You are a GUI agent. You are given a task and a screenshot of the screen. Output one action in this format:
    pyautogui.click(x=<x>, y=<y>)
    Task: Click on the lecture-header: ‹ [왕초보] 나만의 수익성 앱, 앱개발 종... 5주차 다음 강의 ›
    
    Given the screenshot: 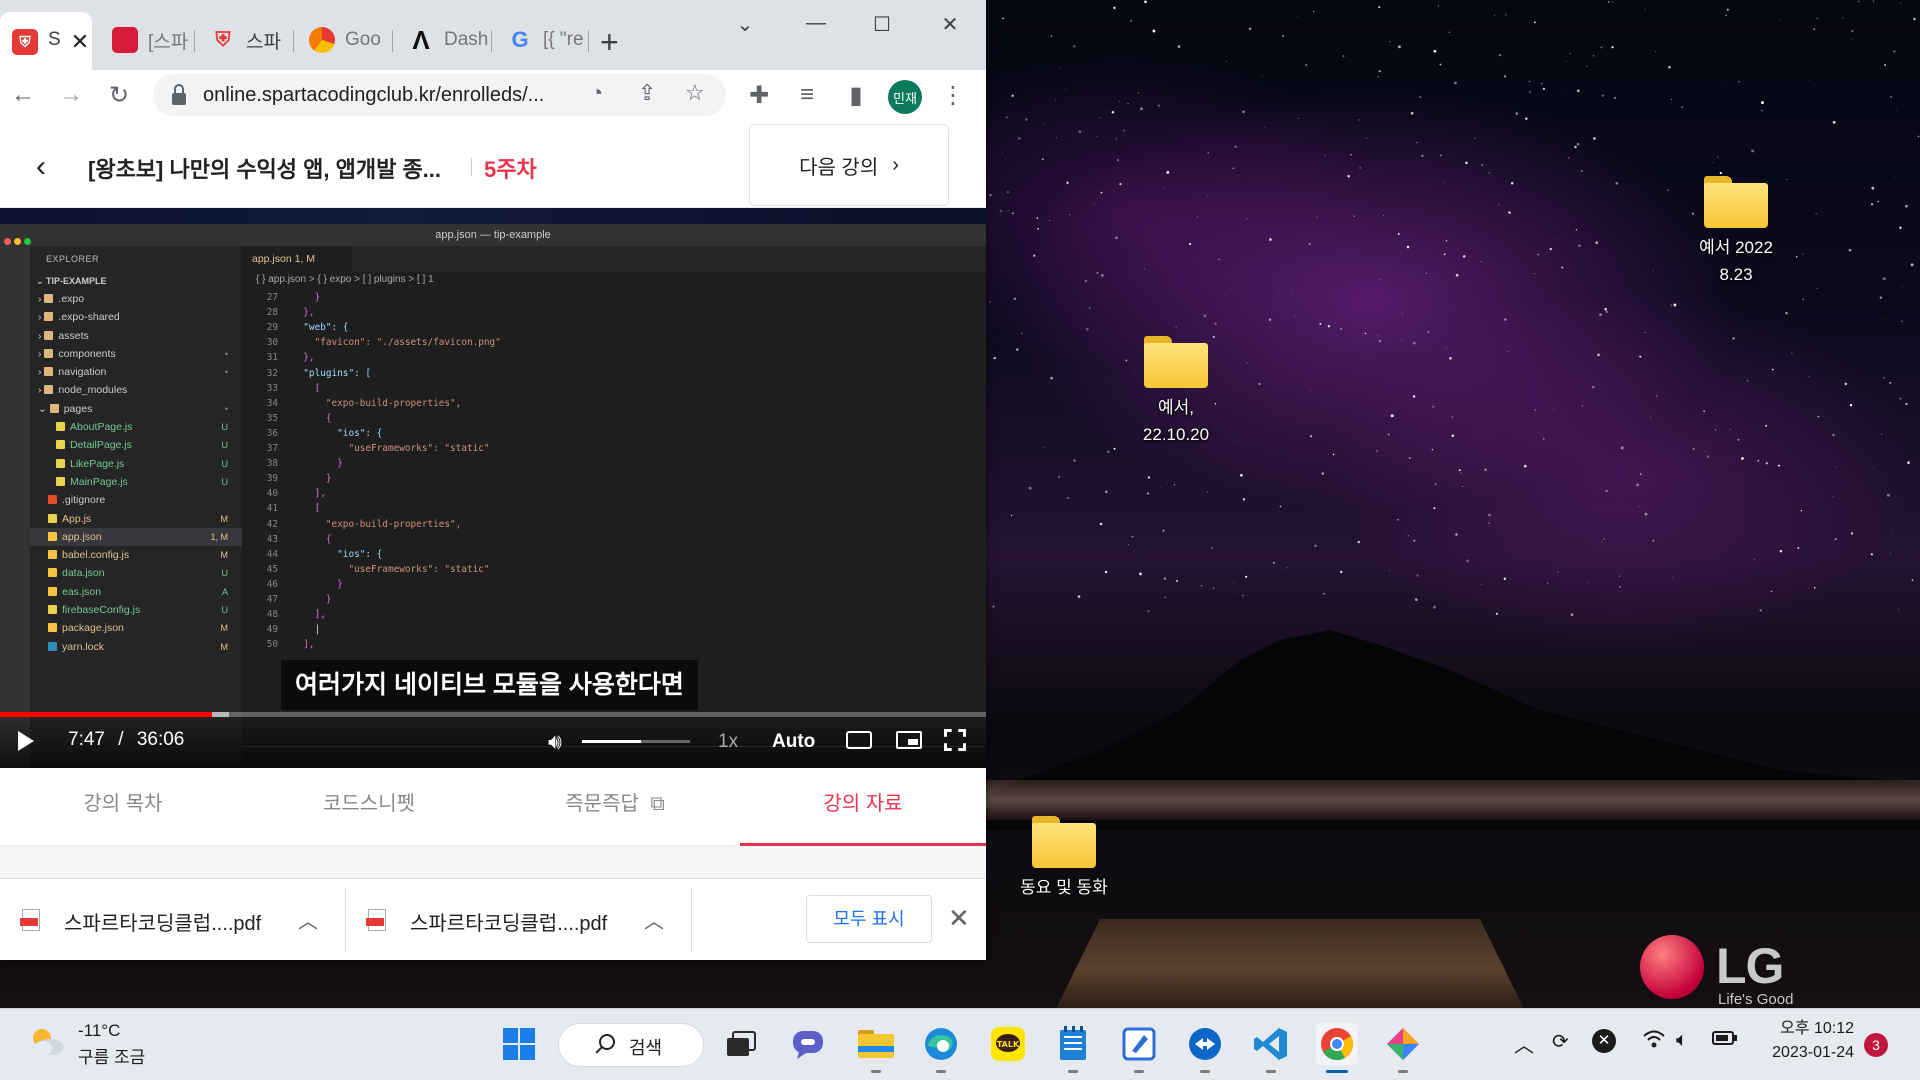 What is the action you would take?
    pyautogui.click(x=493, y=165)
    